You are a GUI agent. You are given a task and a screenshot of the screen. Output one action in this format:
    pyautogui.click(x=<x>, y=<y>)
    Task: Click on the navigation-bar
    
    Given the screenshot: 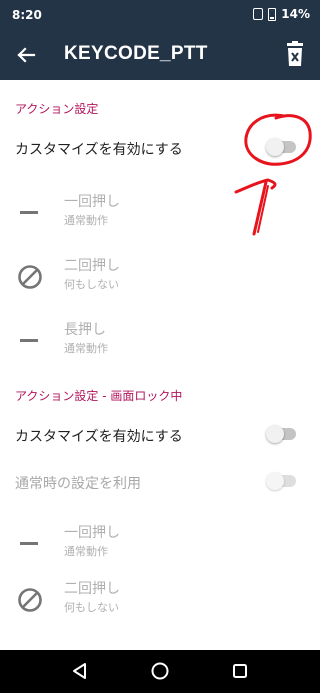 What is the action you would take?
    pyautogui.click(x=160, y=671)
    